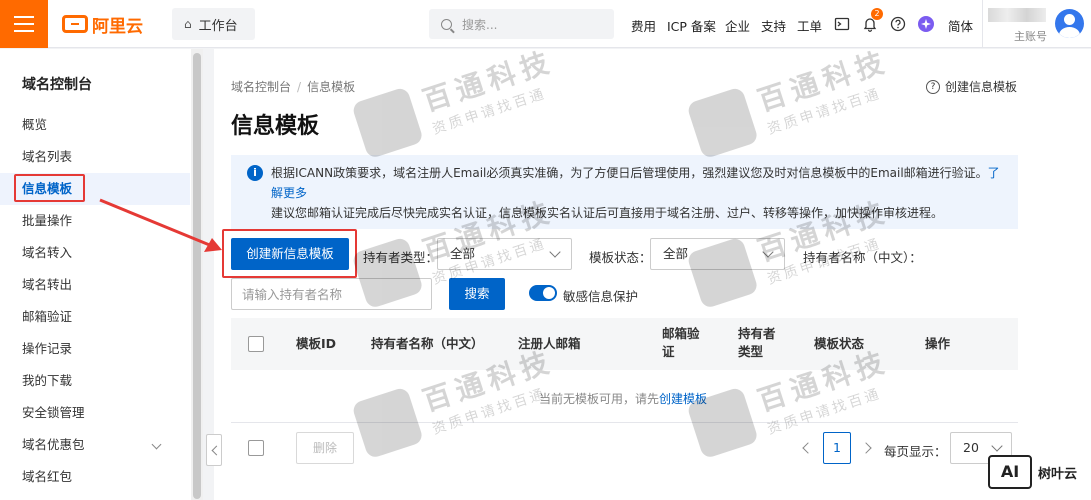 This screenshot has width=1091, height=500. I want to click on divider, so click(982, 24).